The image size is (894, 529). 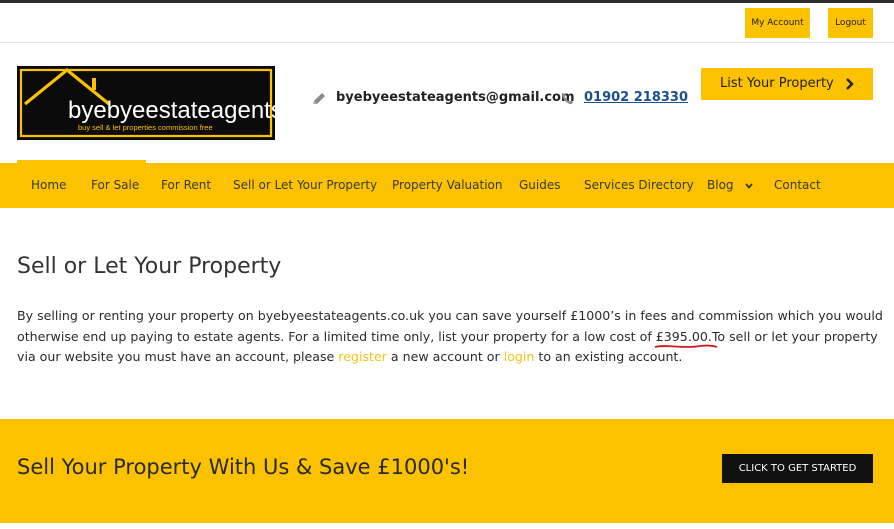 I want to click on intro-text-part-3: a new account or, so click(x=445, y=357).